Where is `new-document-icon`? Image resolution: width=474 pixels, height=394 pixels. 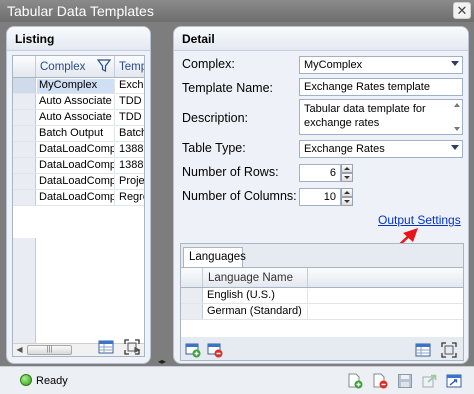
new-document-icon is located at coordinates (355, 381).